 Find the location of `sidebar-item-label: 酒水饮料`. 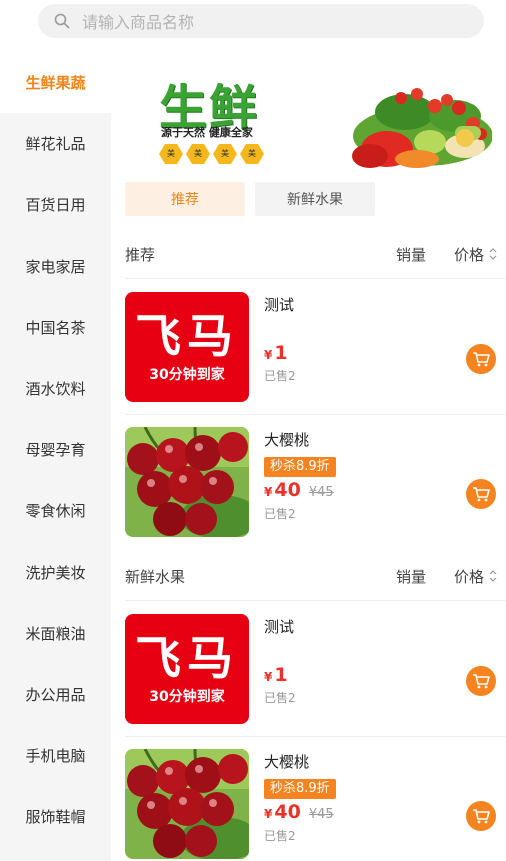

sidebar-item-label: 酒水饮料 is located at coordinates (55, 389).